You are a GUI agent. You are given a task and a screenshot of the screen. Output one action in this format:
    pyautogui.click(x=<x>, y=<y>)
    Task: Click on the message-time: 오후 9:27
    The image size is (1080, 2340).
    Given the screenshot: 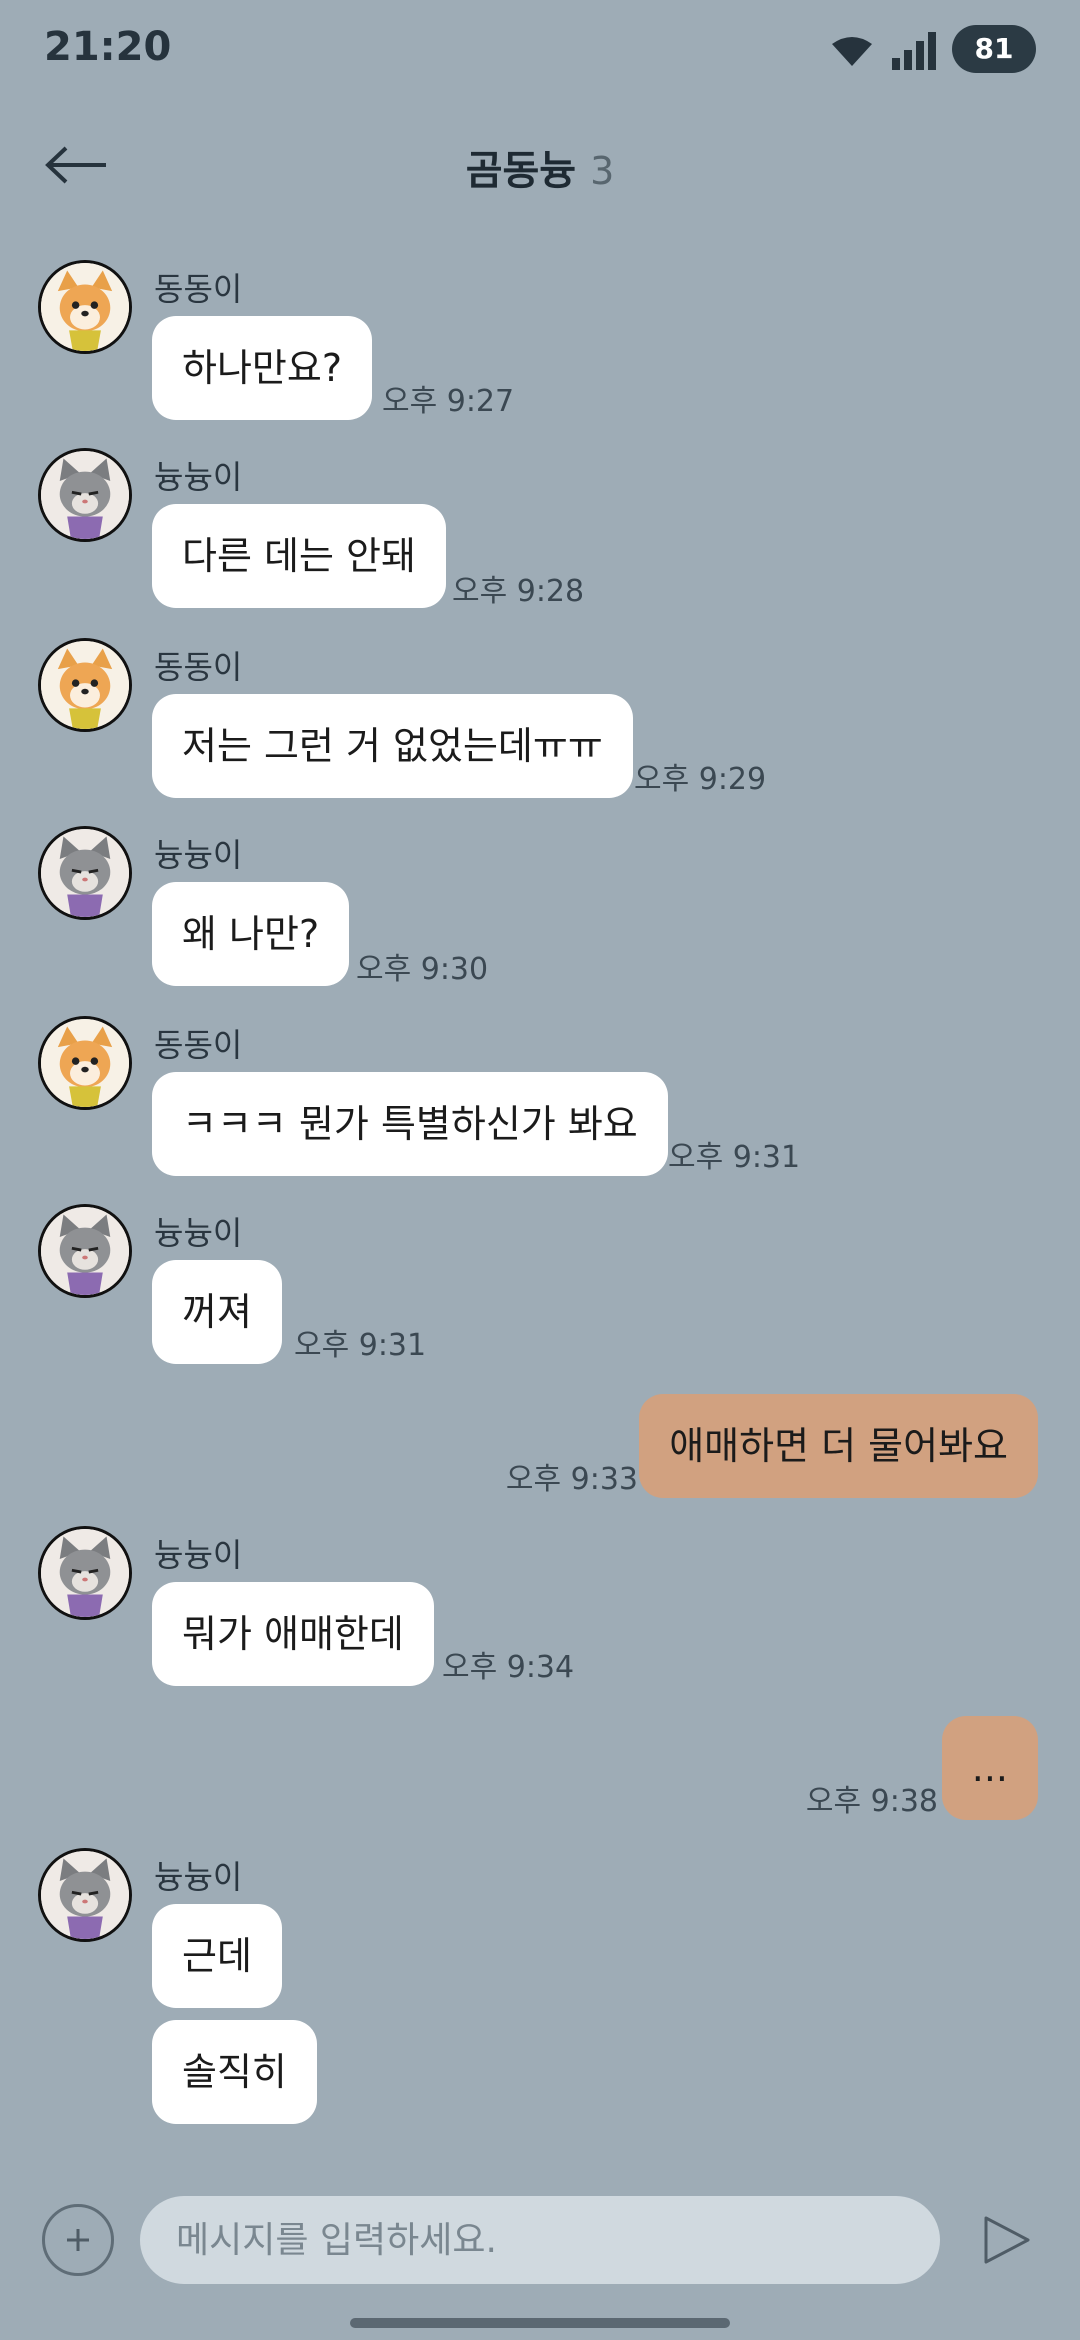 What is the action you would take?
    pyautogui.click(x=448, y=401)
    